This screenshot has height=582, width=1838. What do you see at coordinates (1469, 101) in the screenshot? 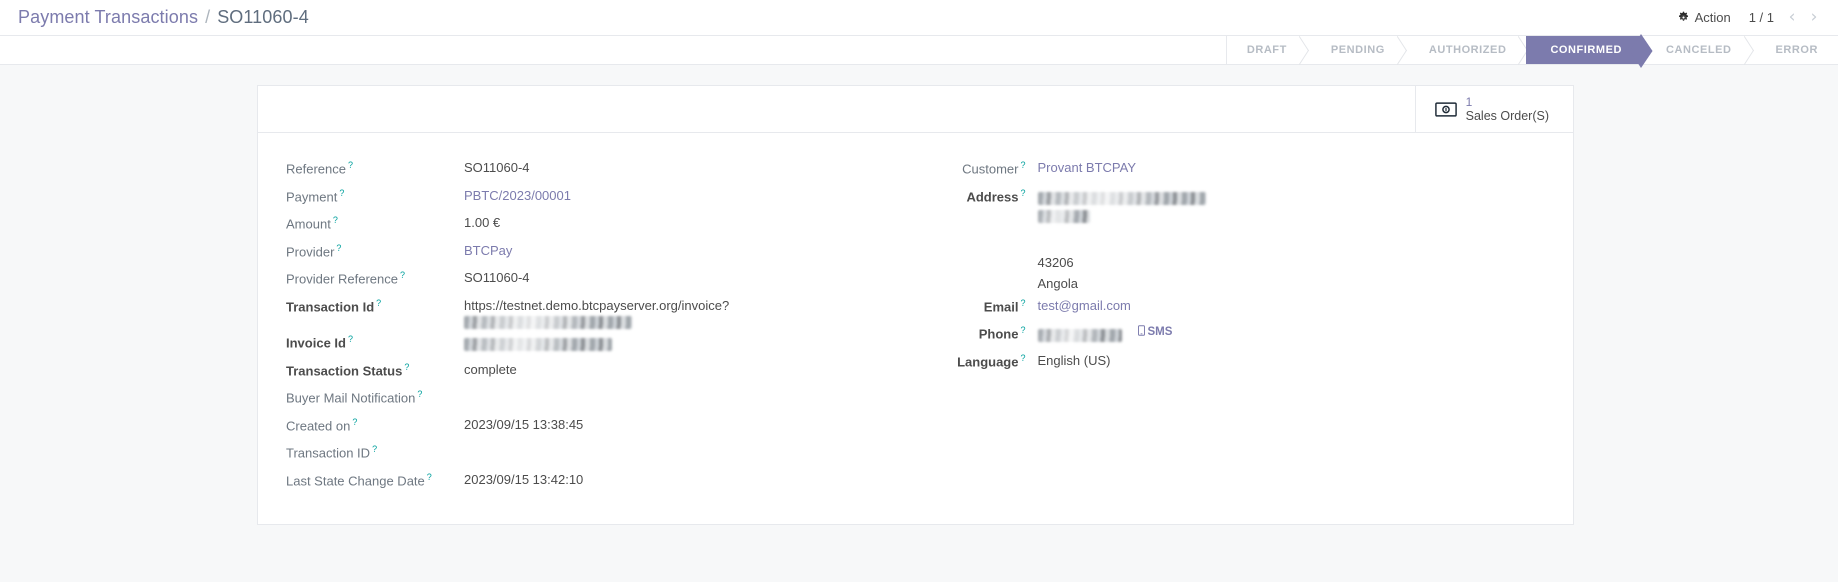
I see `sales-orders-count: 1` at bounding box center [1469, 101].